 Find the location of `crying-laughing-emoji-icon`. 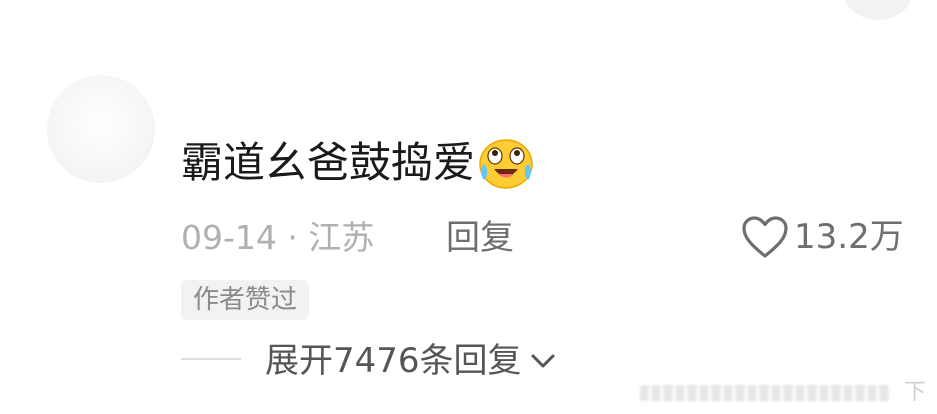

crying-laughing-emoji-icon is located at coordinates (506, 164).